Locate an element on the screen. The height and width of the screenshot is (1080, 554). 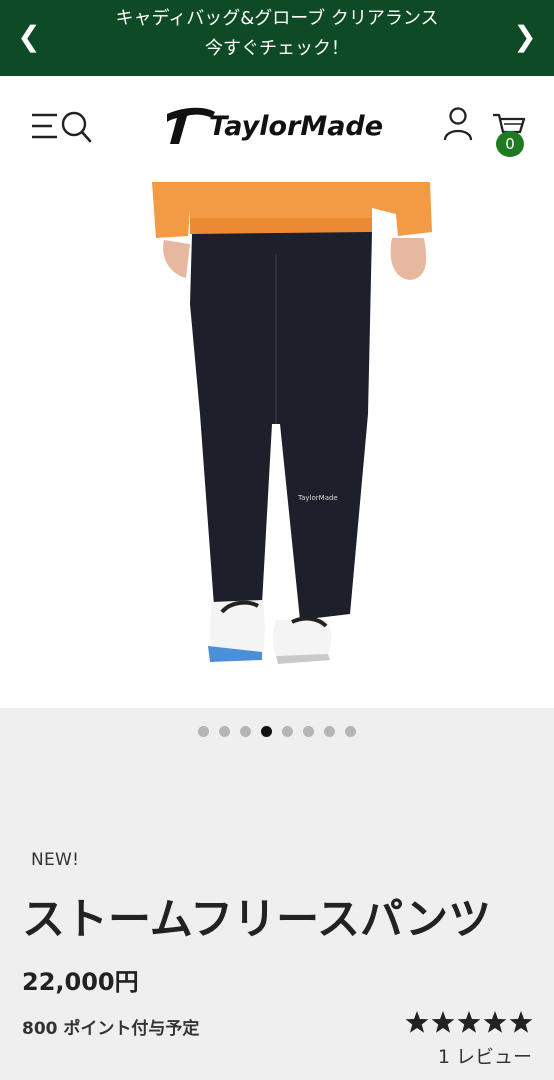
taylormade-logo: TaylorMade is located at coordinates (276, 126).